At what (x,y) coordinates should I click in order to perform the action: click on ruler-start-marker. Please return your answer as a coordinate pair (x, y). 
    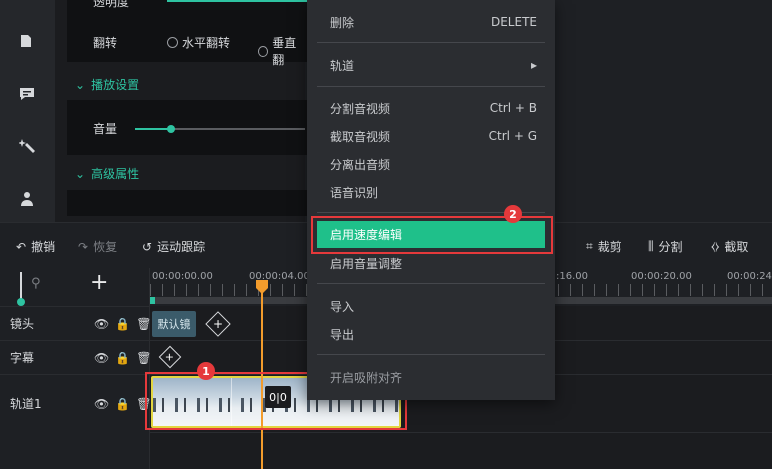
    Looking at the image, I should click on (152, 300).